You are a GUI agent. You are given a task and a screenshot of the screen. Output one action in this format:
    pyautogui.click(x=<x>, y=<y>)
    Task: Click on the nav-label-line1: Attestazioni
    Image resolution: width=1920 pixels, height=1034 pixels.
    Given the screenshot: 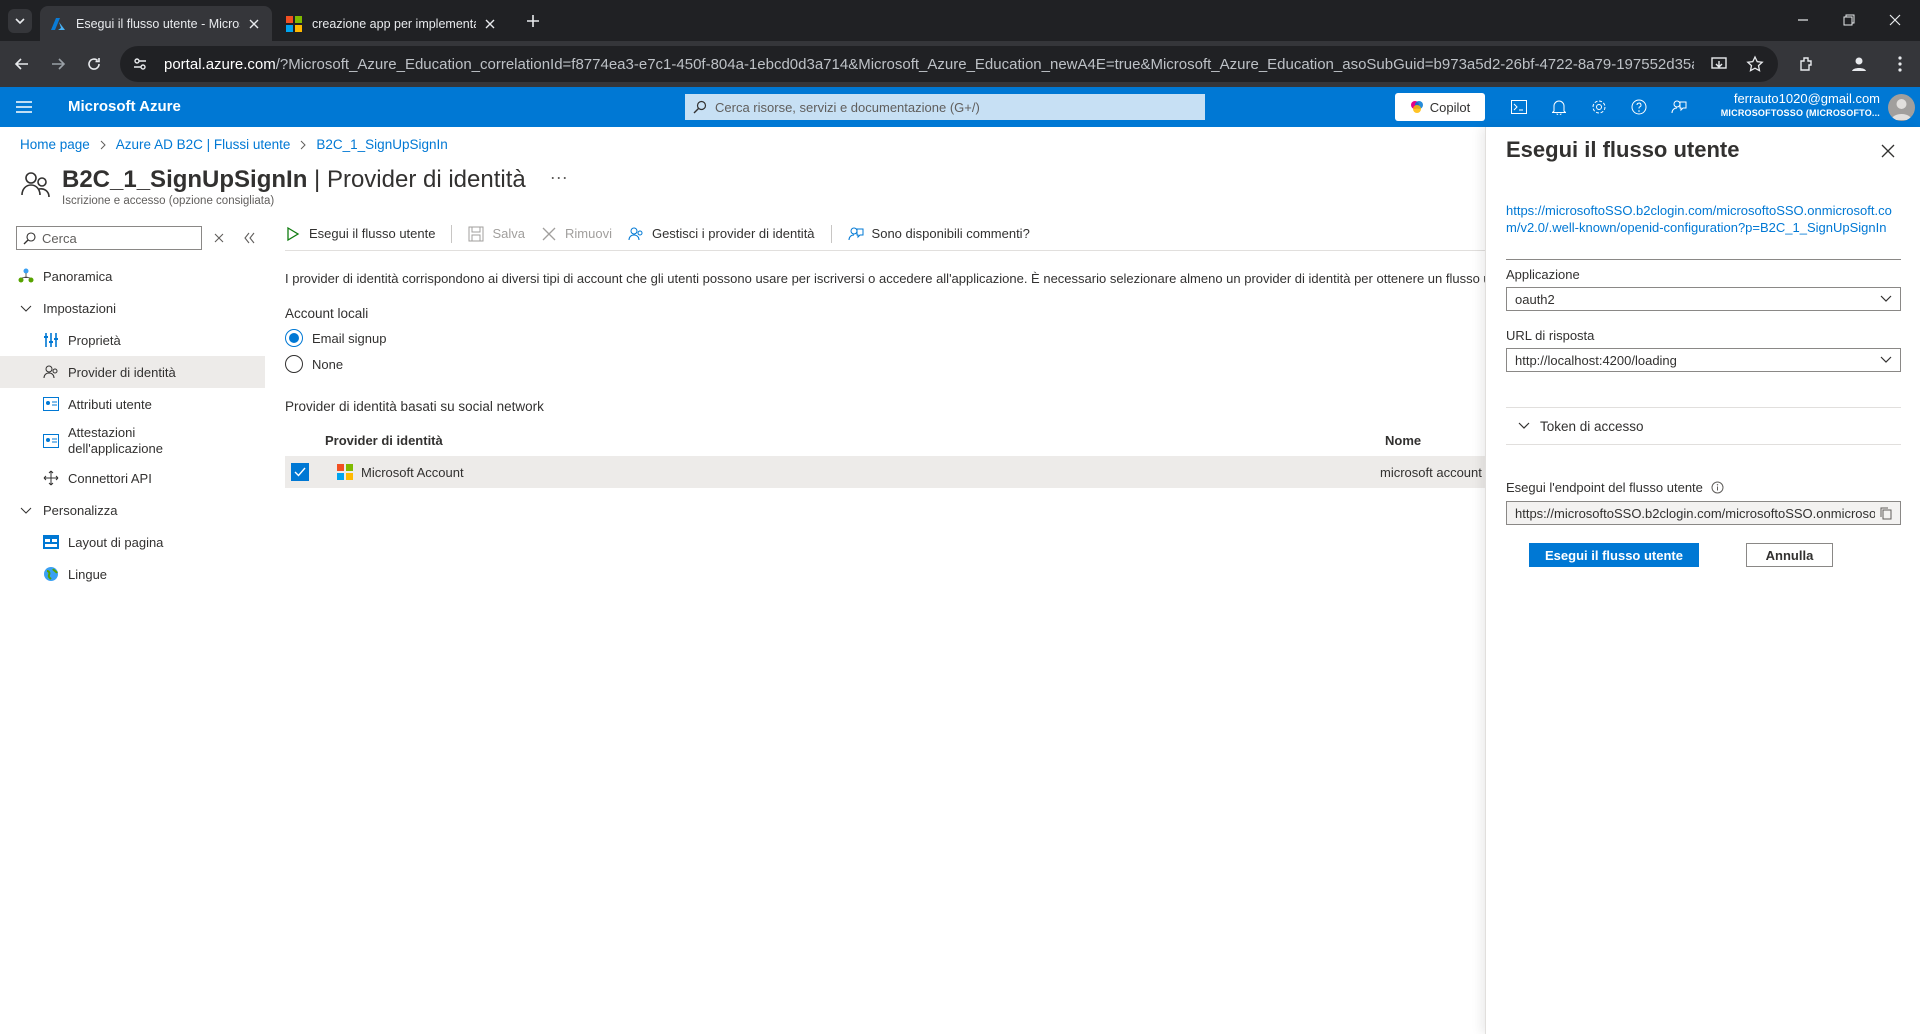 What is the action you would take?
    pyautogui.click(x=102, y=432)
    